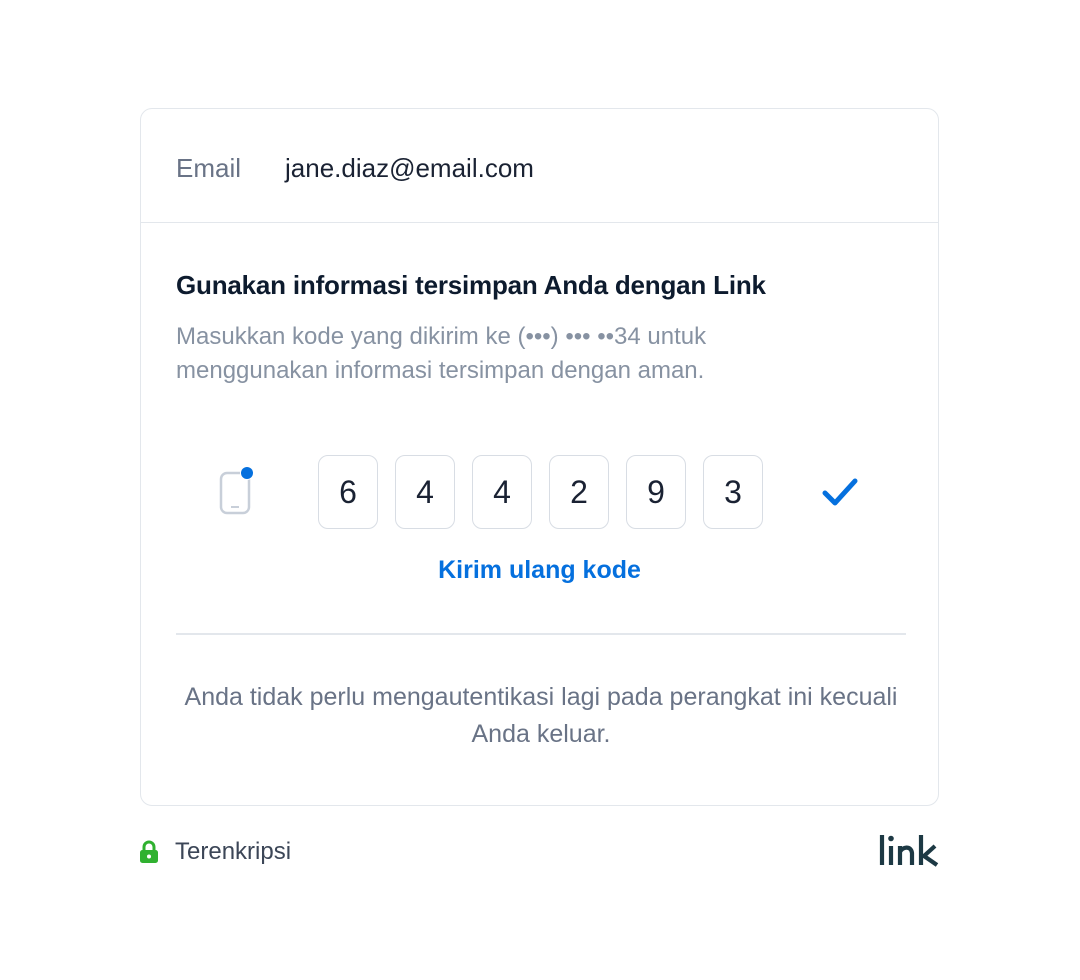 This screenshot has height=980, width=1080. Describe the element at coordinates (502, 492) in the screenshot. I see `code-digit-3: 4` at that location.